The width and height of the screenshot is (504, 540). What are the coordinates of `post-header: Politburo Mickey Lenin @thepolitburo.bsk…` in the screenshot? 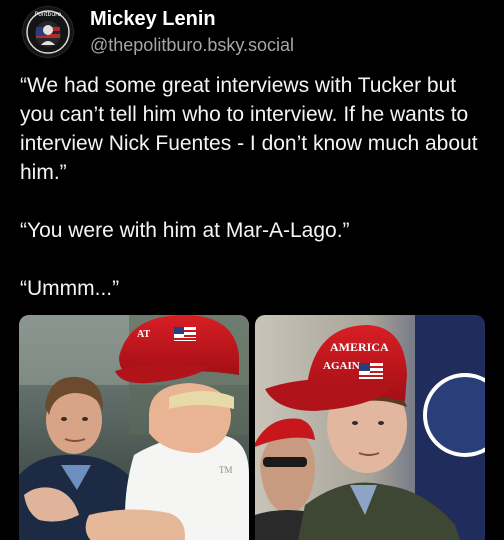 It's located at (253, 34).